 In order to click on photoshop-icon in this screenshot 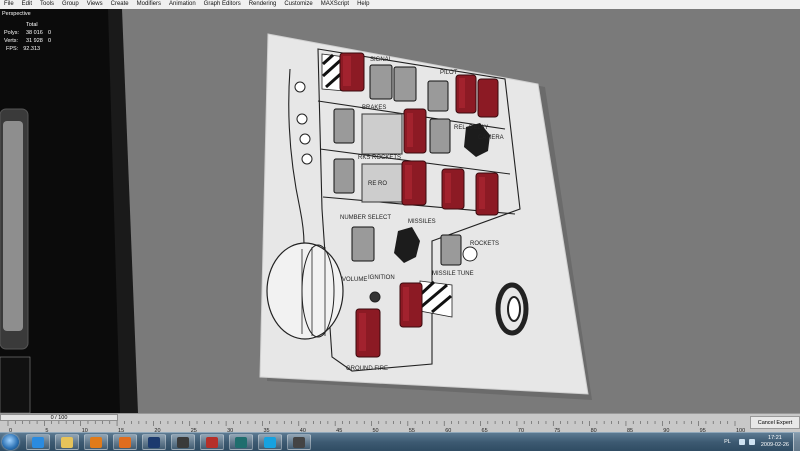, I will do `click(154, 442)`.